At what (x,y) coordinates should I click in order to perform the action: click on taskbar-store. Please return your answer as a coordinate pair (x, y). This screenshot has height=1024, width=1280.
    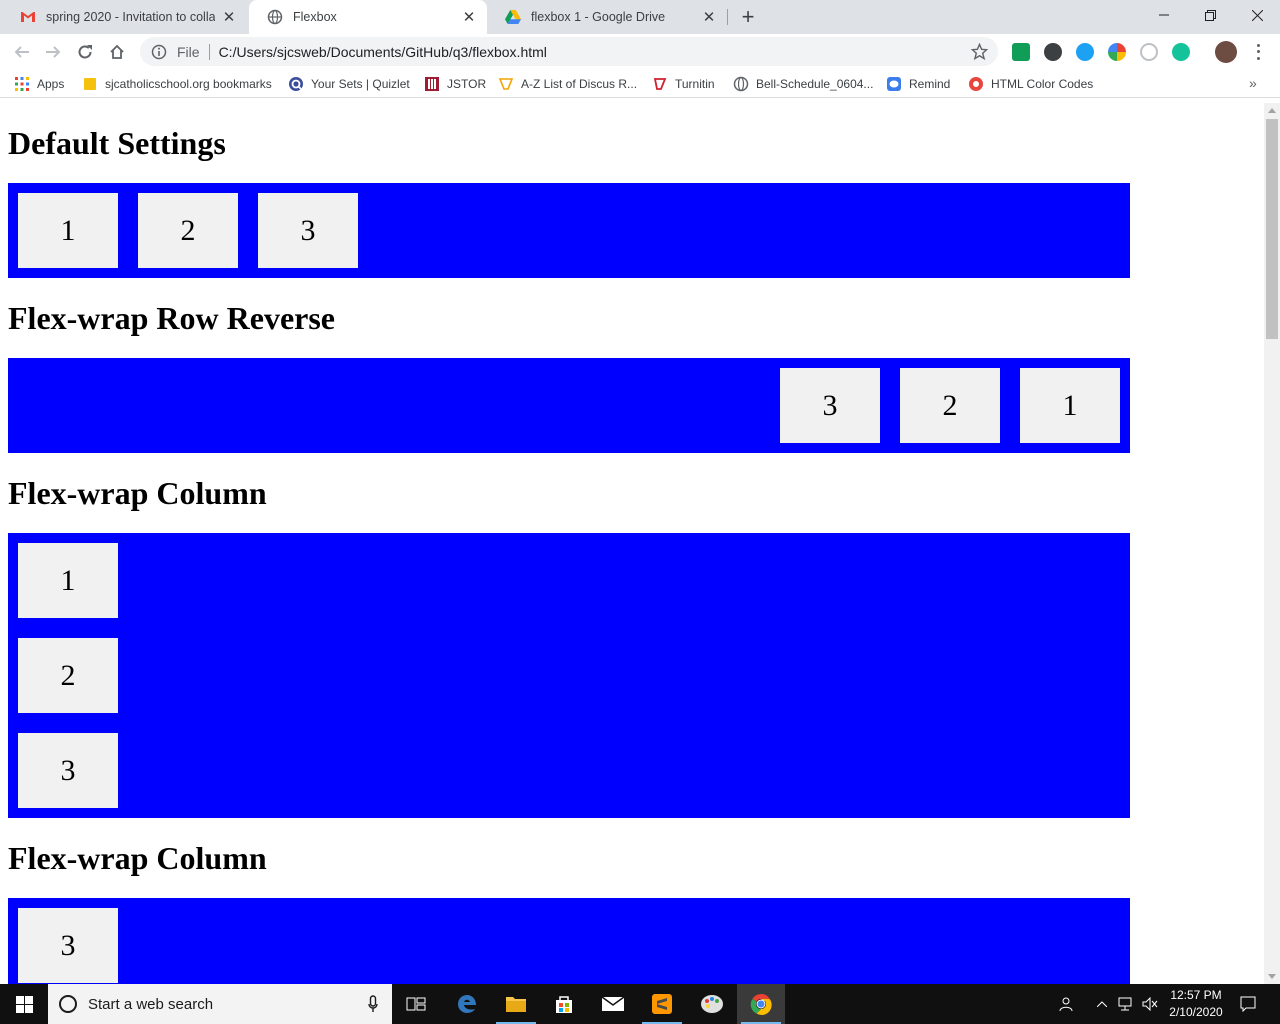
    Looking at the image, I should click on (564, 1004).